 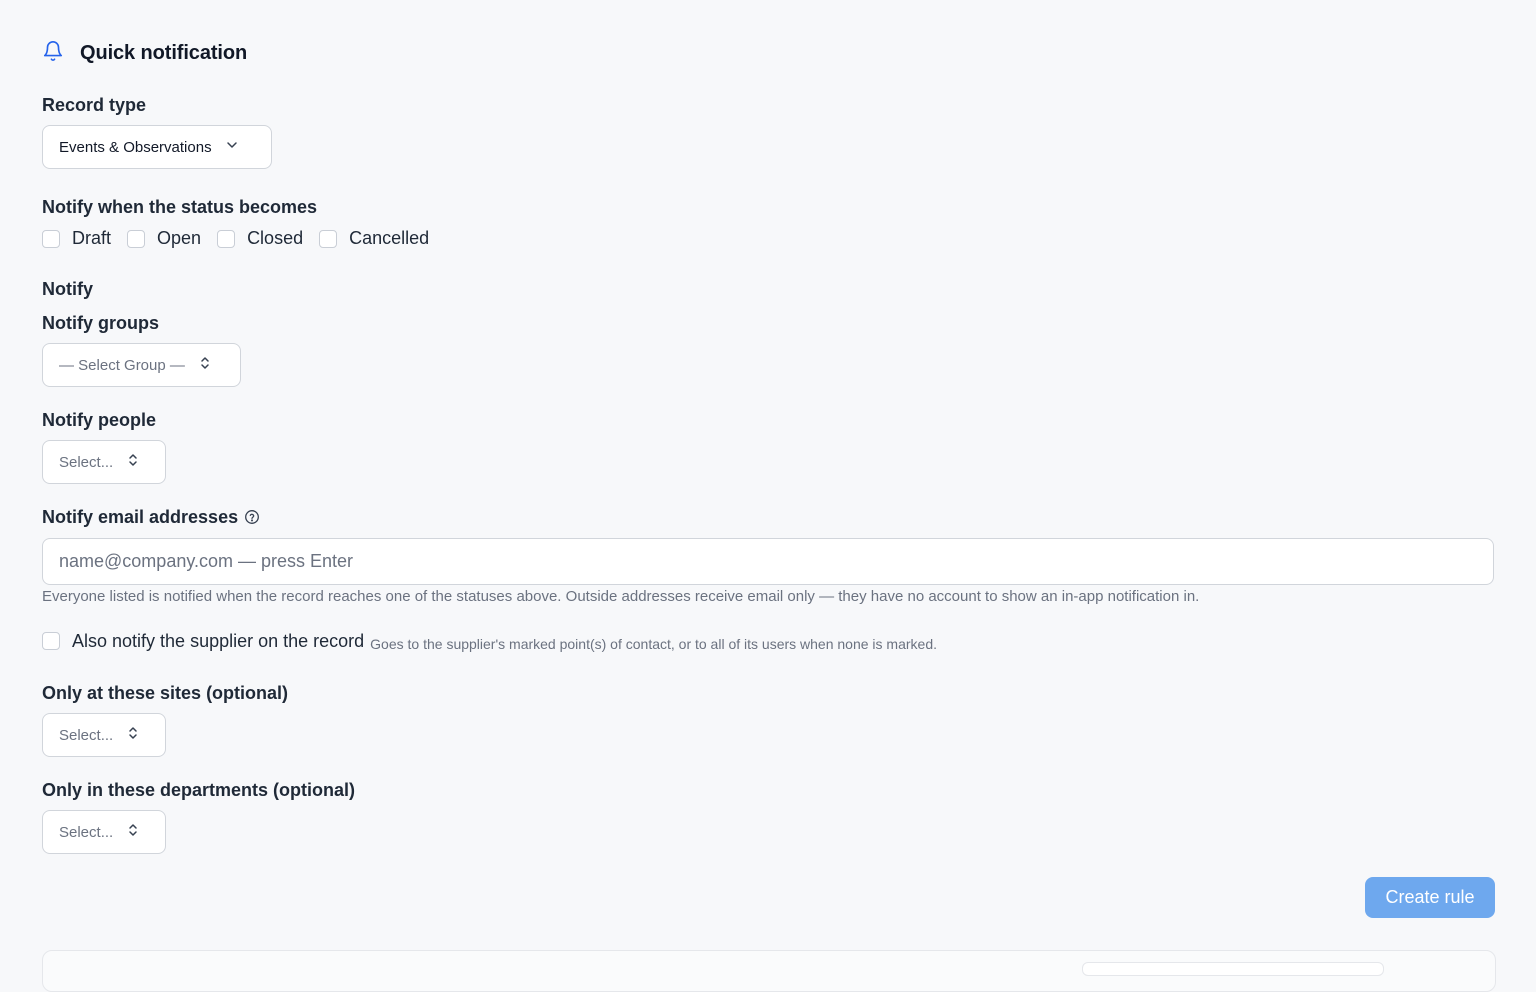 I want to click on supplier-label: Also notify the supplier on the record, so click(x=218, y=640).